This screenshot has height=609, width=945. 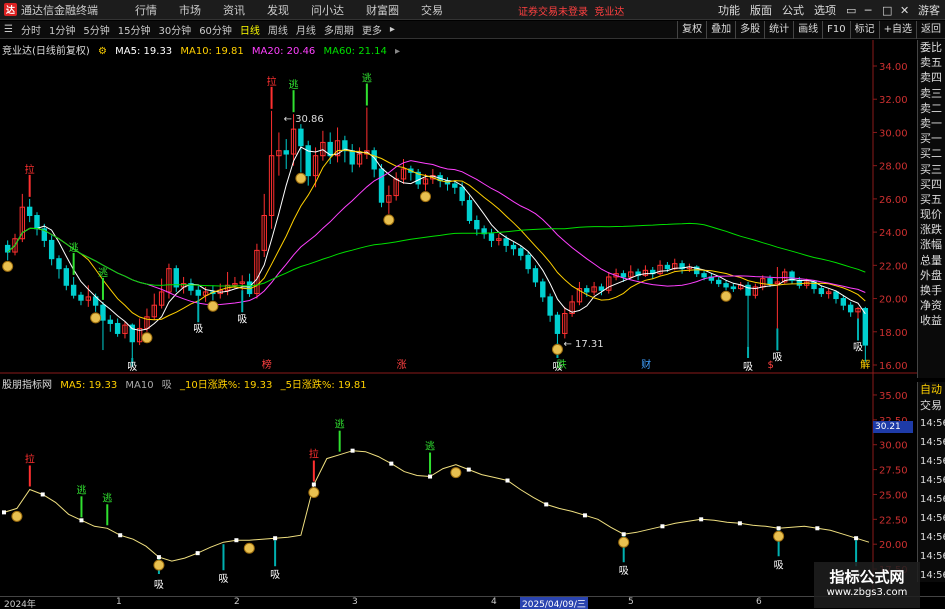 I want to click on y-tick-label: 34.00, so click(x=893, y=67).